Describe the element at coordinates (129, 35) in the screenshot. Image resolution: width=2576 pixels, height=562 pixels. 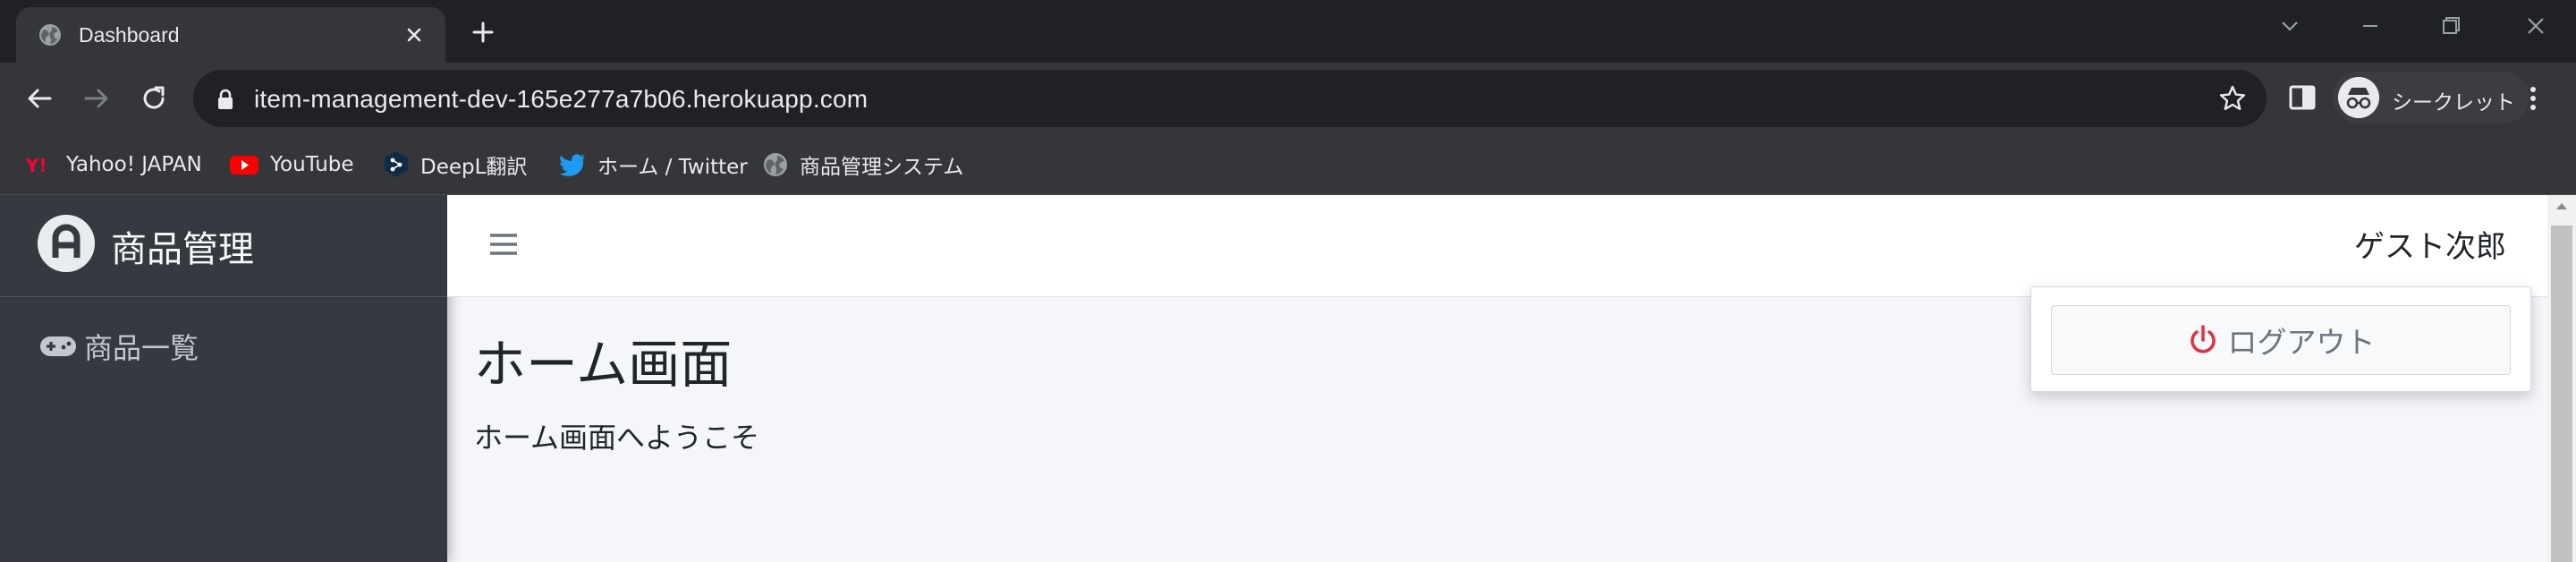
I see `tab-title: Dashboard` at that location.